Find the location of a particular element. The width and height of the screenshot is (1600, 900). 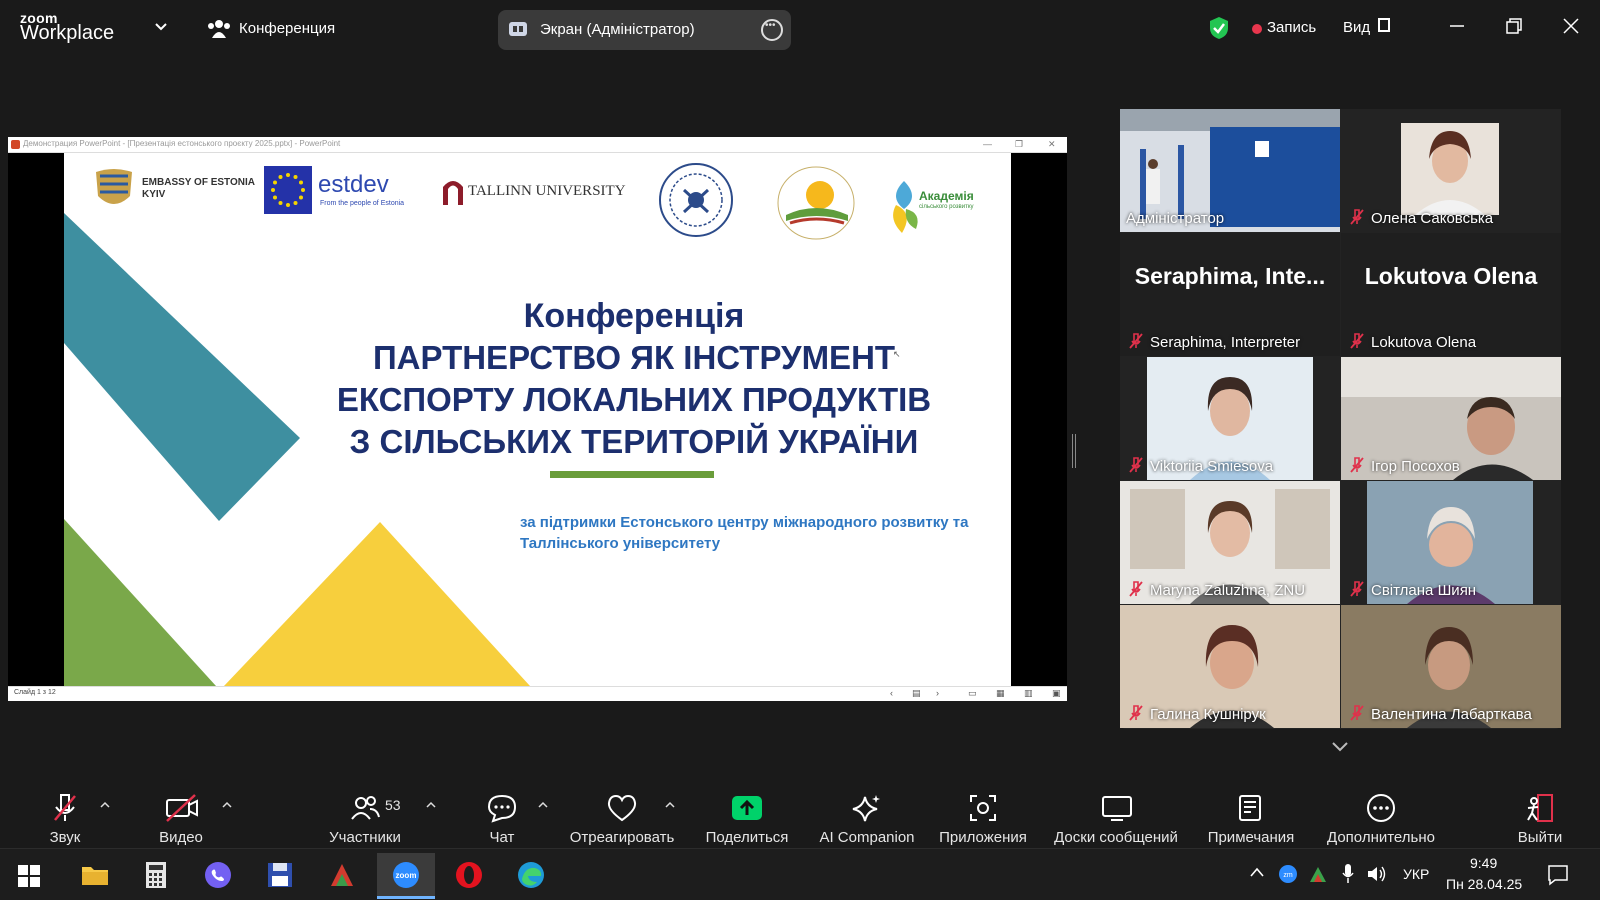

participant-placeholder-name: Lokutova Olena is located at coordinates (1451, 276).